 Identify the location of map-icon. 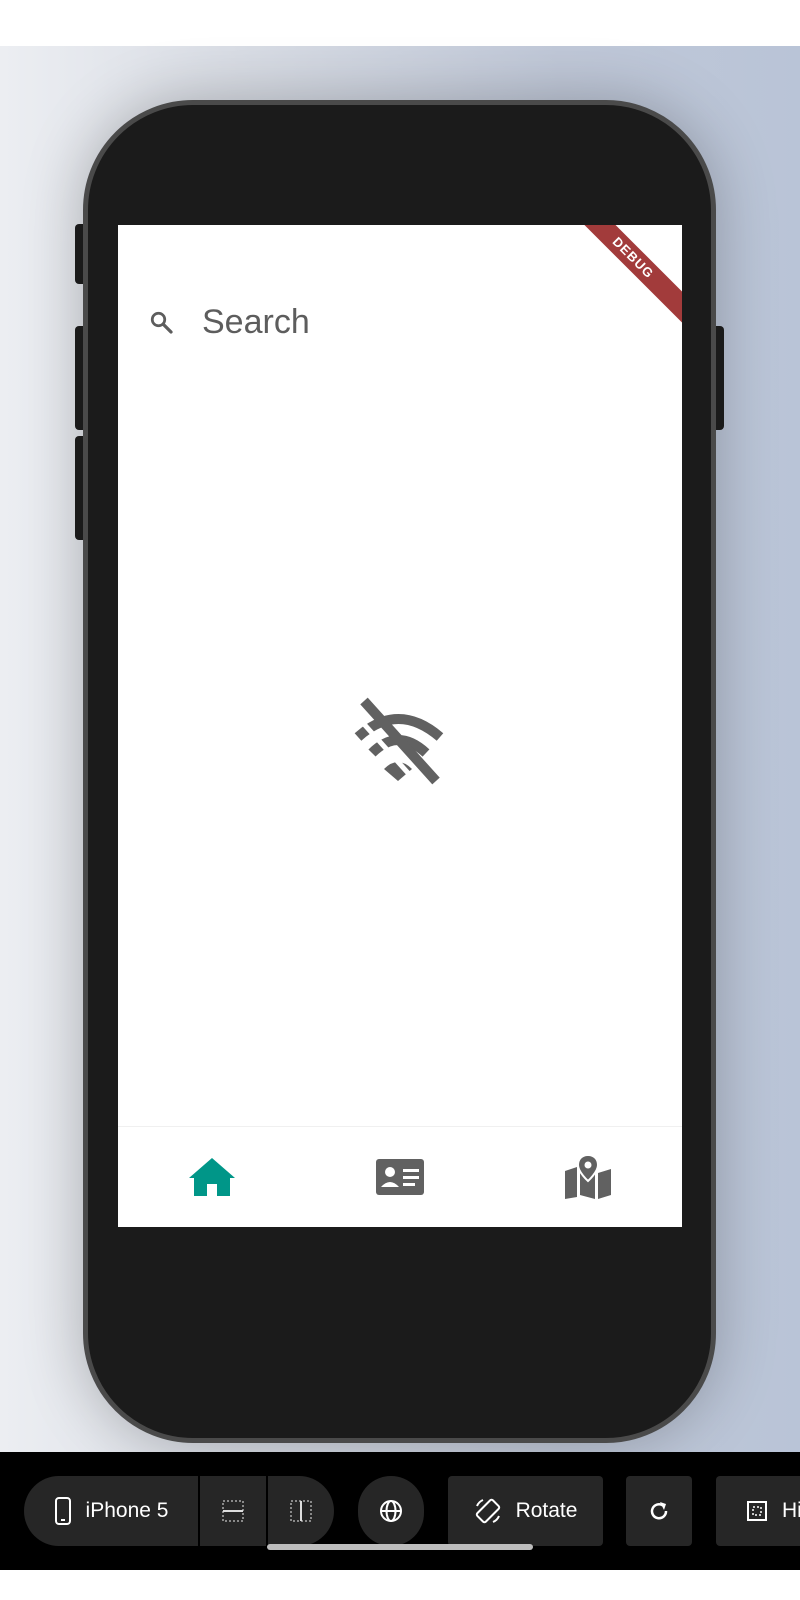
(588, 1177).